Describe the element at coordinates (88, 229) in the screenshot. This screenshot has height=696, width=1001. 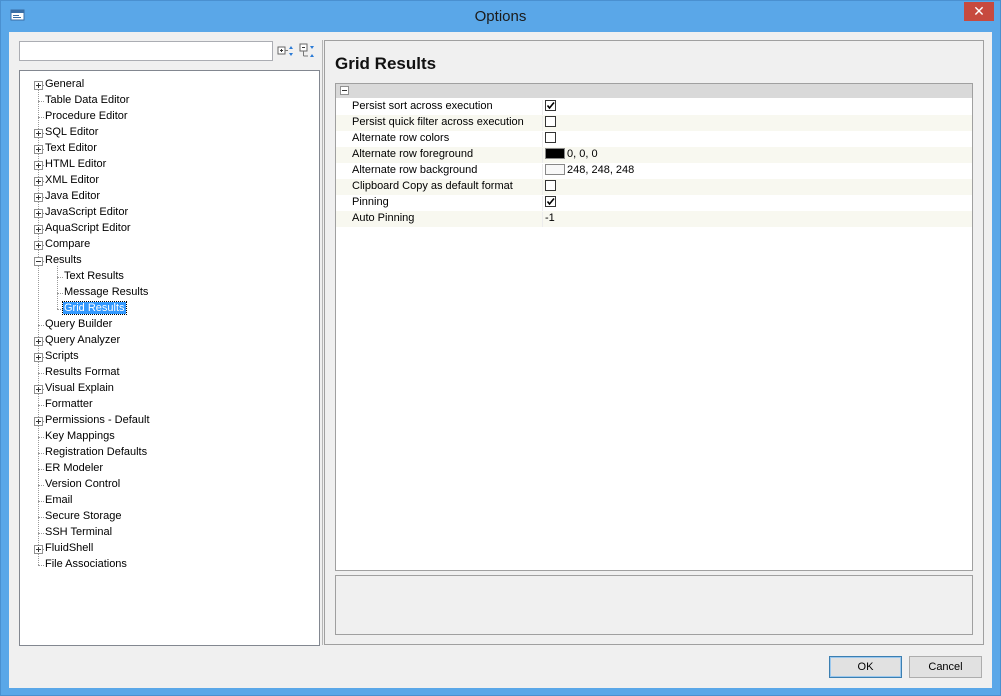
I see `tree-item-aquascript-editor: AquaScript Editor` at that location.